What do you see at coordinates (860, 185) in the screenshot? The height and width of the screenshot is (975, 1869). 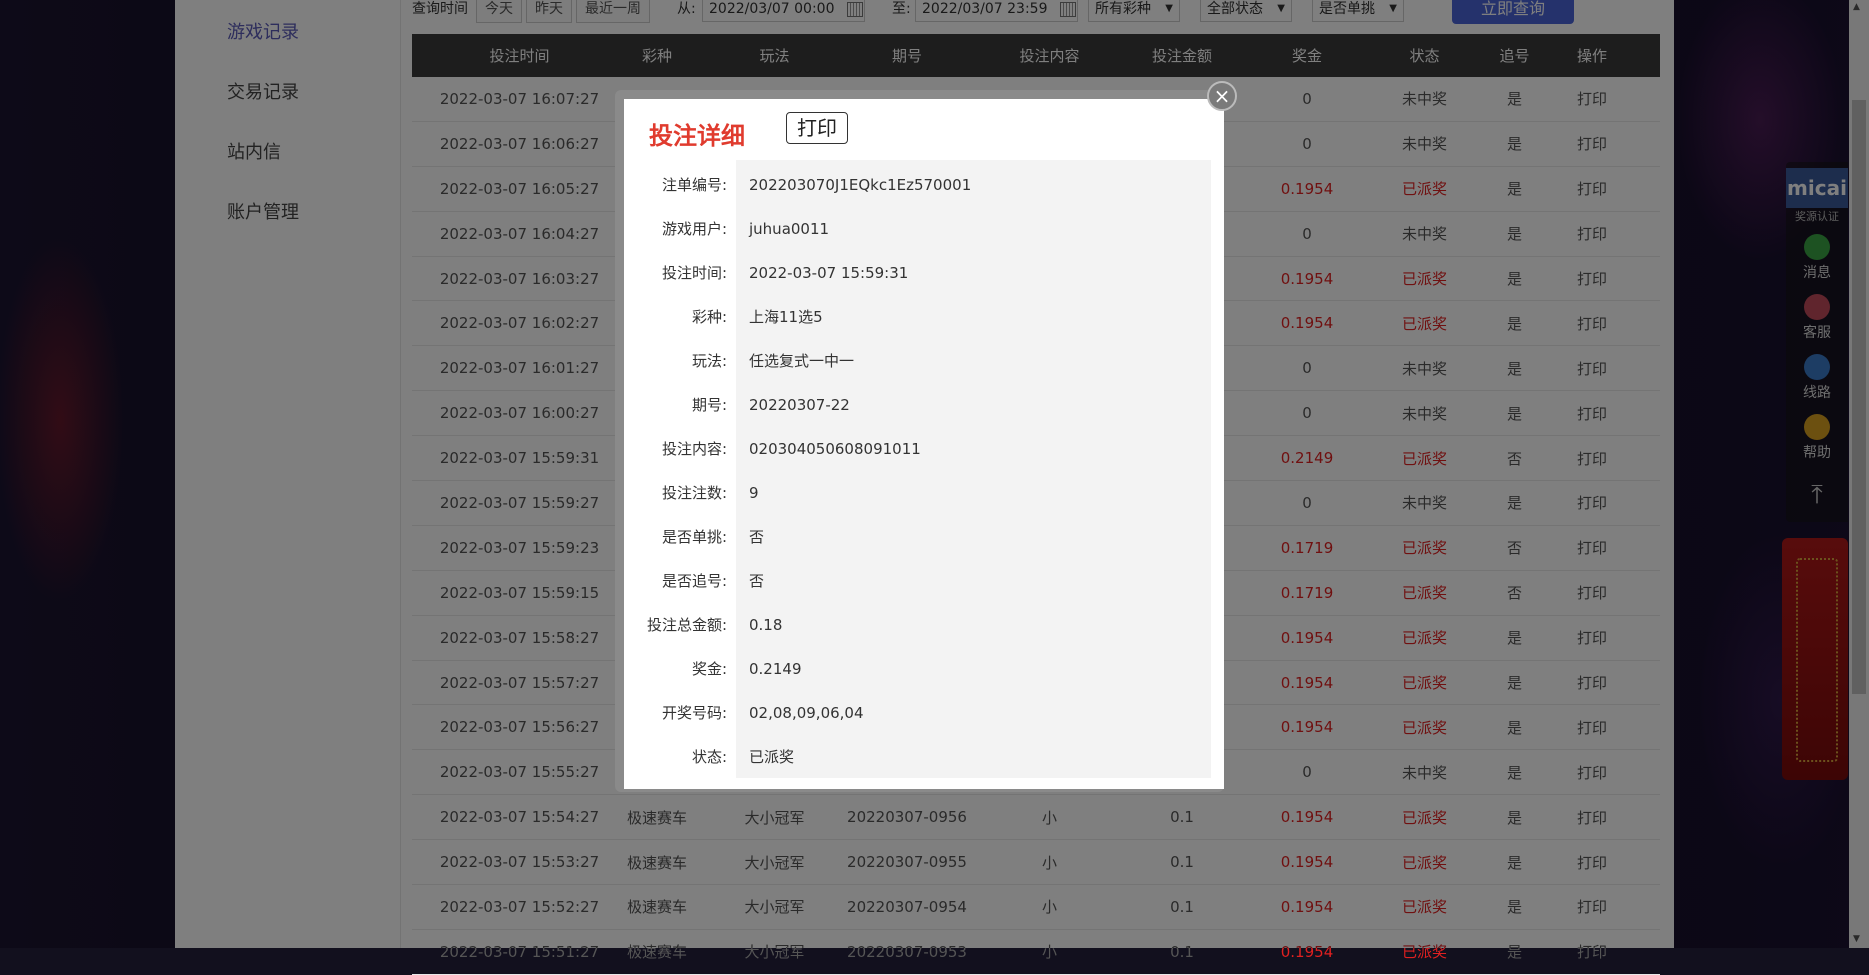 I see `detail-value: 202203070J1EQkc1Ez570001` at bounding box center [860, 185].